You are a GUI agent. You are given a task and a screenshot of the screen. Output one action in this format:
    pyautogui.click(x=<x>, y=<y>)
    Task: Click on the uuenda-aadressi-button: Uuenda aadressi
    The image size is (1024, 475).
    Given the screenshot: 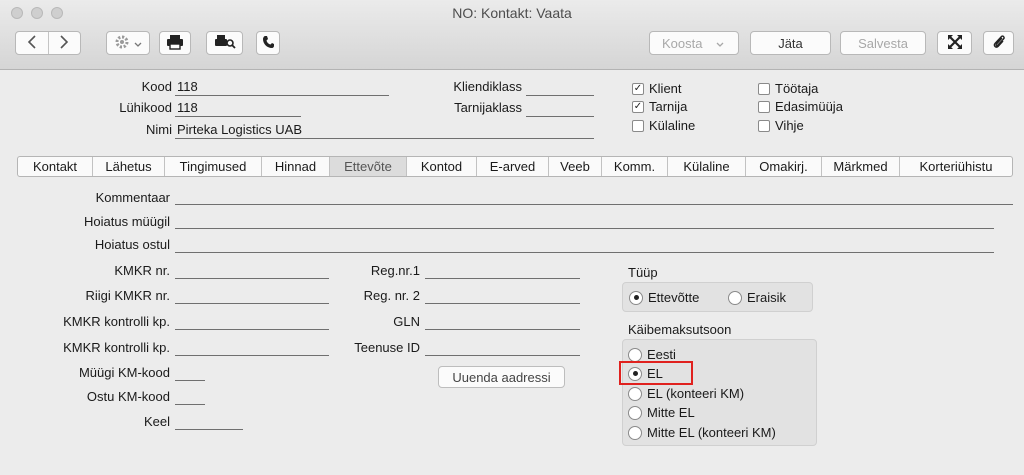 What is the action you would take?
    pyautogui.click(x=501, y=377)
    